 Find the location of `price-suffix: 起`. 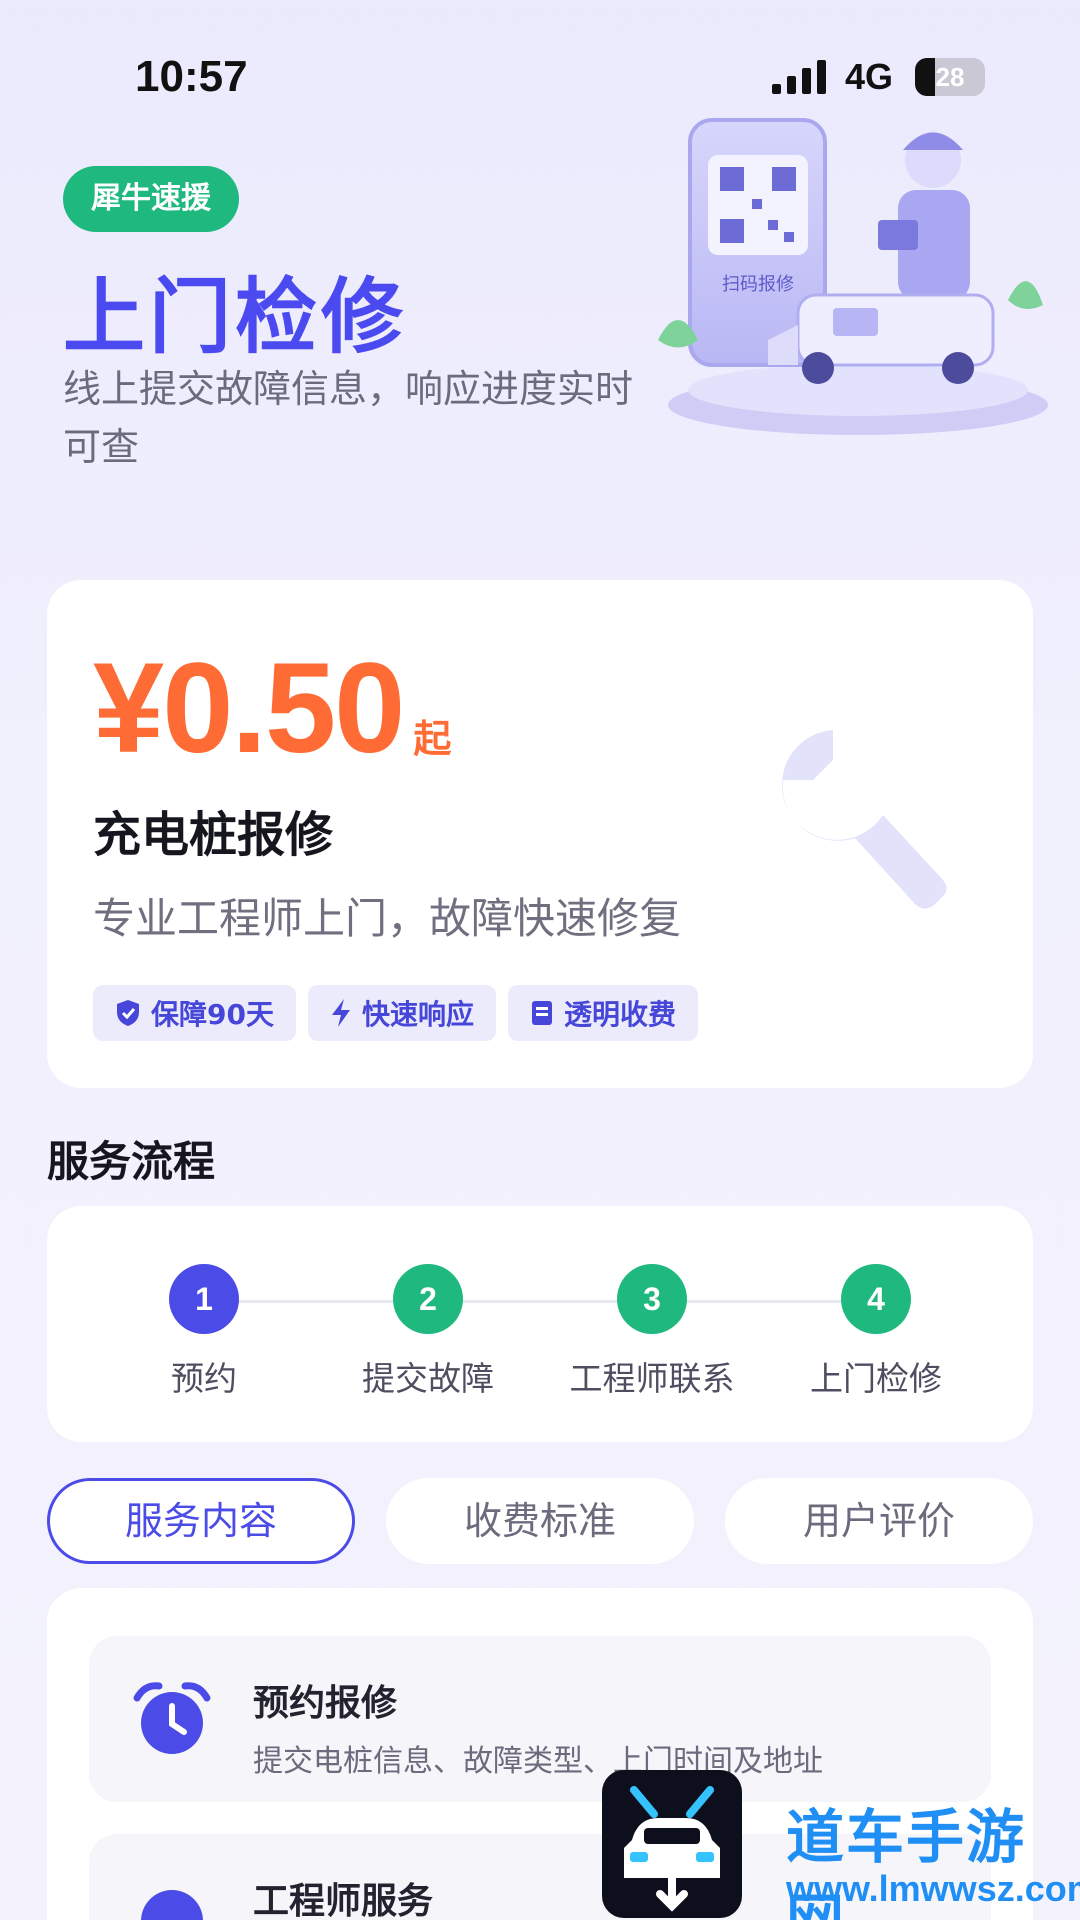

price-suffix: 起 is located at coordinates (432, 739).